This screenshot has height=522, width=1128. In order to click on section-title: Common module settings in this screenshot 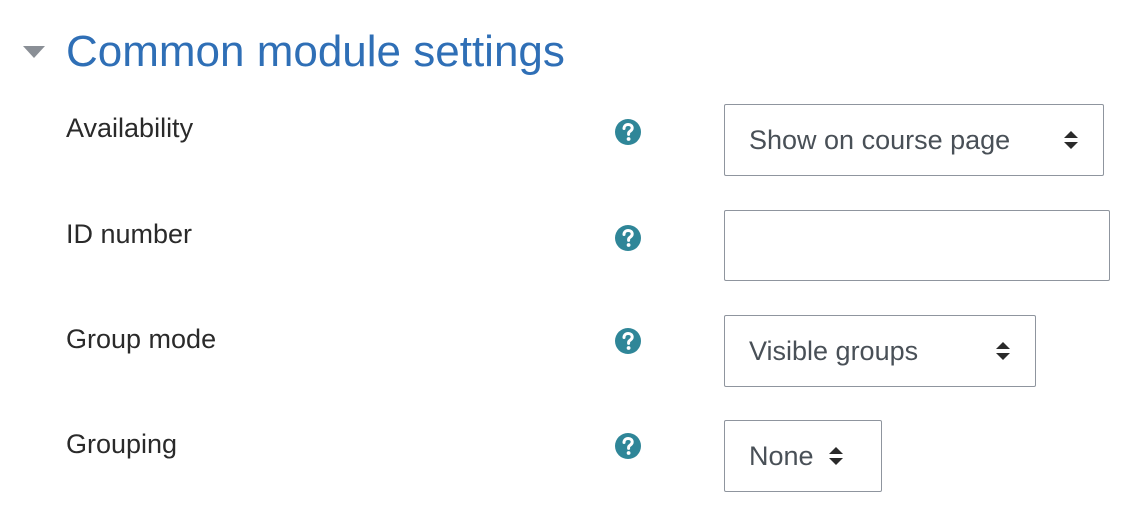, I will do `click(315, 51)`.